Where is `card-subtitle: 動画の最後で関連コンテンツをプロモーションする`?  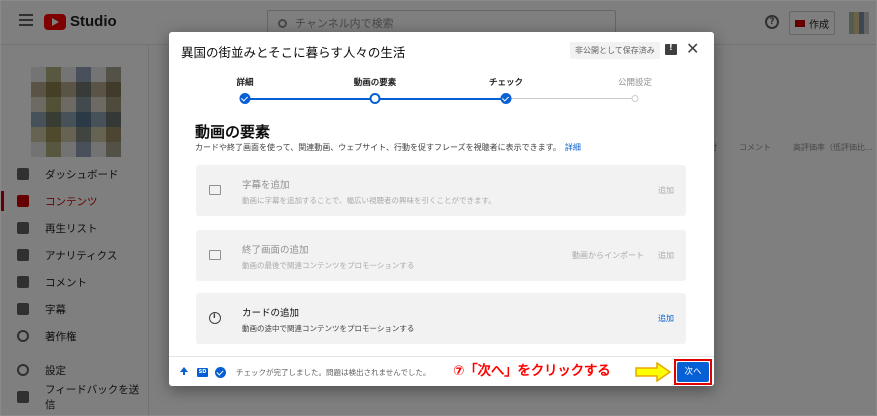 card-subtitle: 動画の最後で関連コンテンツをプロモーションする is located at coordinates (328, 265).